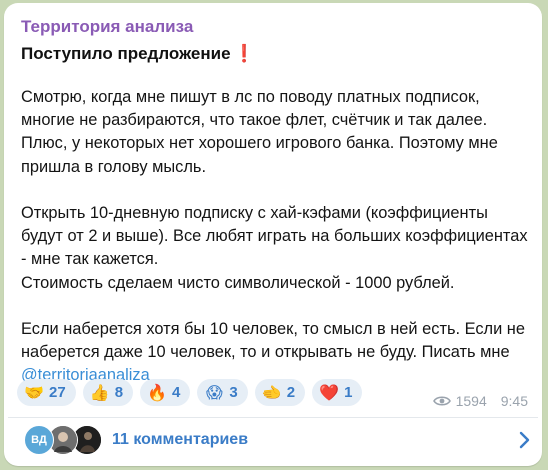  I want to click on reaction-count: 27, so click(57, 392).